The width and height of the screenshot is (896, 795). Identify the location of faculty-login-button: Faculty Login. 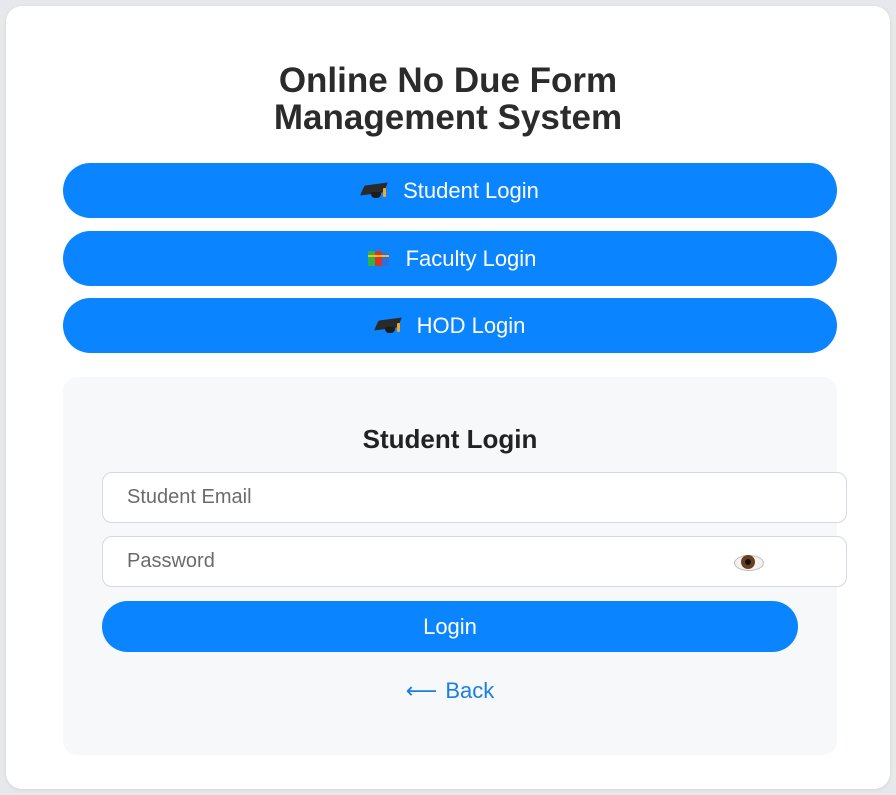
(450, 258).